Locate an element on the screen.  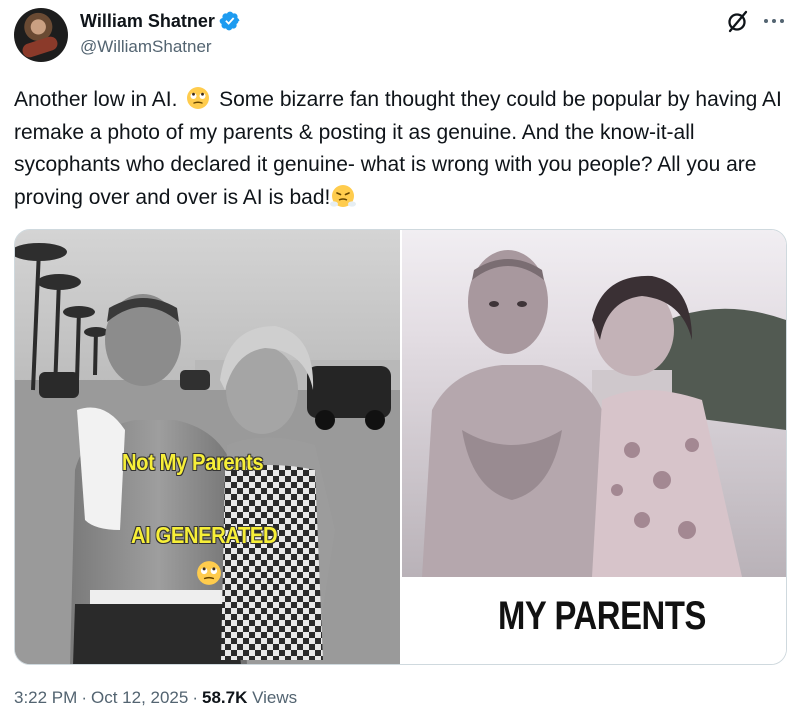
ai-generated-caption: AI GENERATED is located at coordinates (204, 535).